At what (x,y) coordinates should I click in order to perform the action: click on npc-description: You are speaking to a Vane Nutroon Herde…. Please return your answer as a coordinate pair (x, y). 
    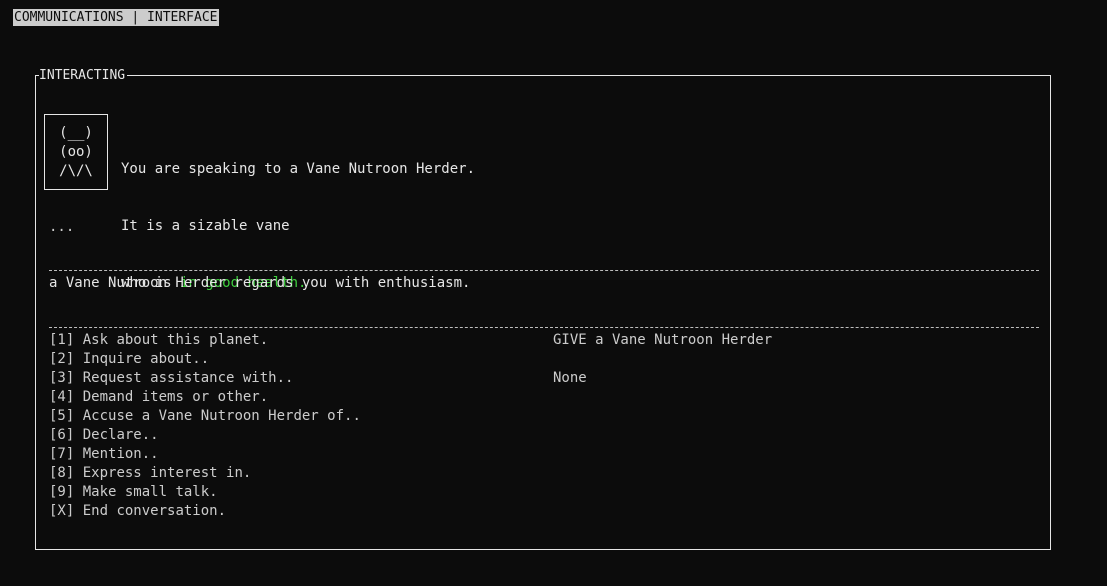
    Looking at the image, I should click on (298, 226).